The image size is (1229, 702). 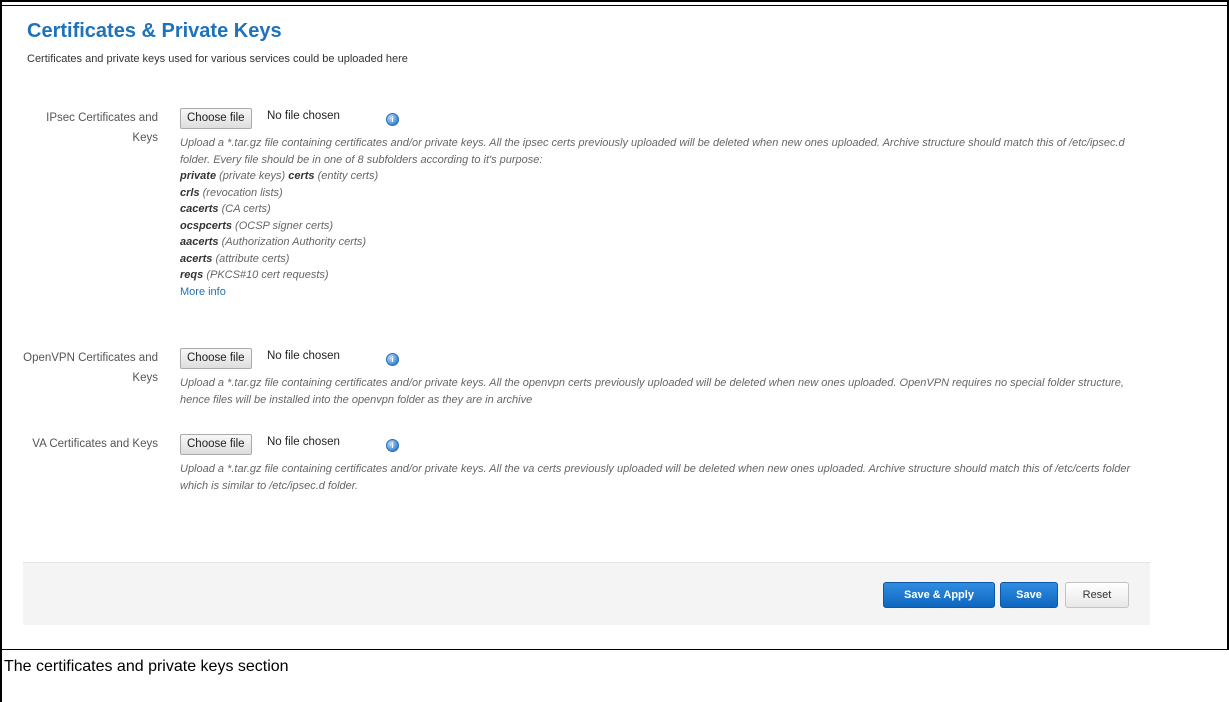 What do you see at coordinates (90, 368) in the screenshot?
I see `openvpn-label: OpenVPN Certificates and Keys` at bounding box center [90, 368].